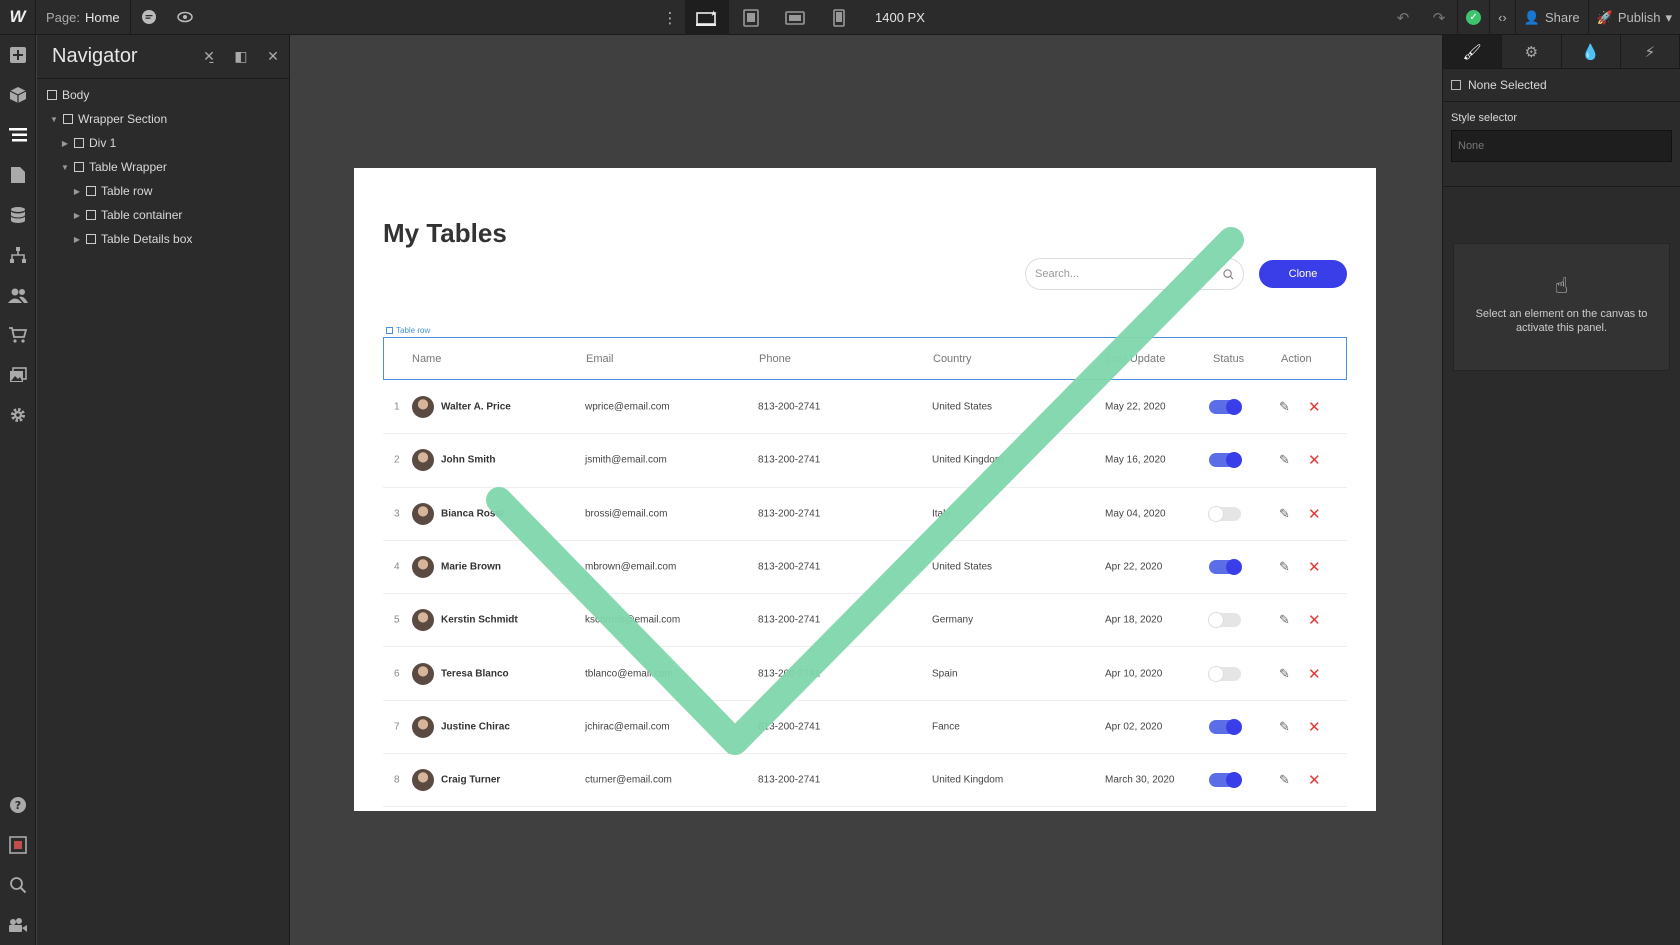 This screenshot has height=945, width=1680. What do you see at coordinates (1303, 274) in the screenshot?
I see `clone-button: Clone` at bounding box center [1303, 274].